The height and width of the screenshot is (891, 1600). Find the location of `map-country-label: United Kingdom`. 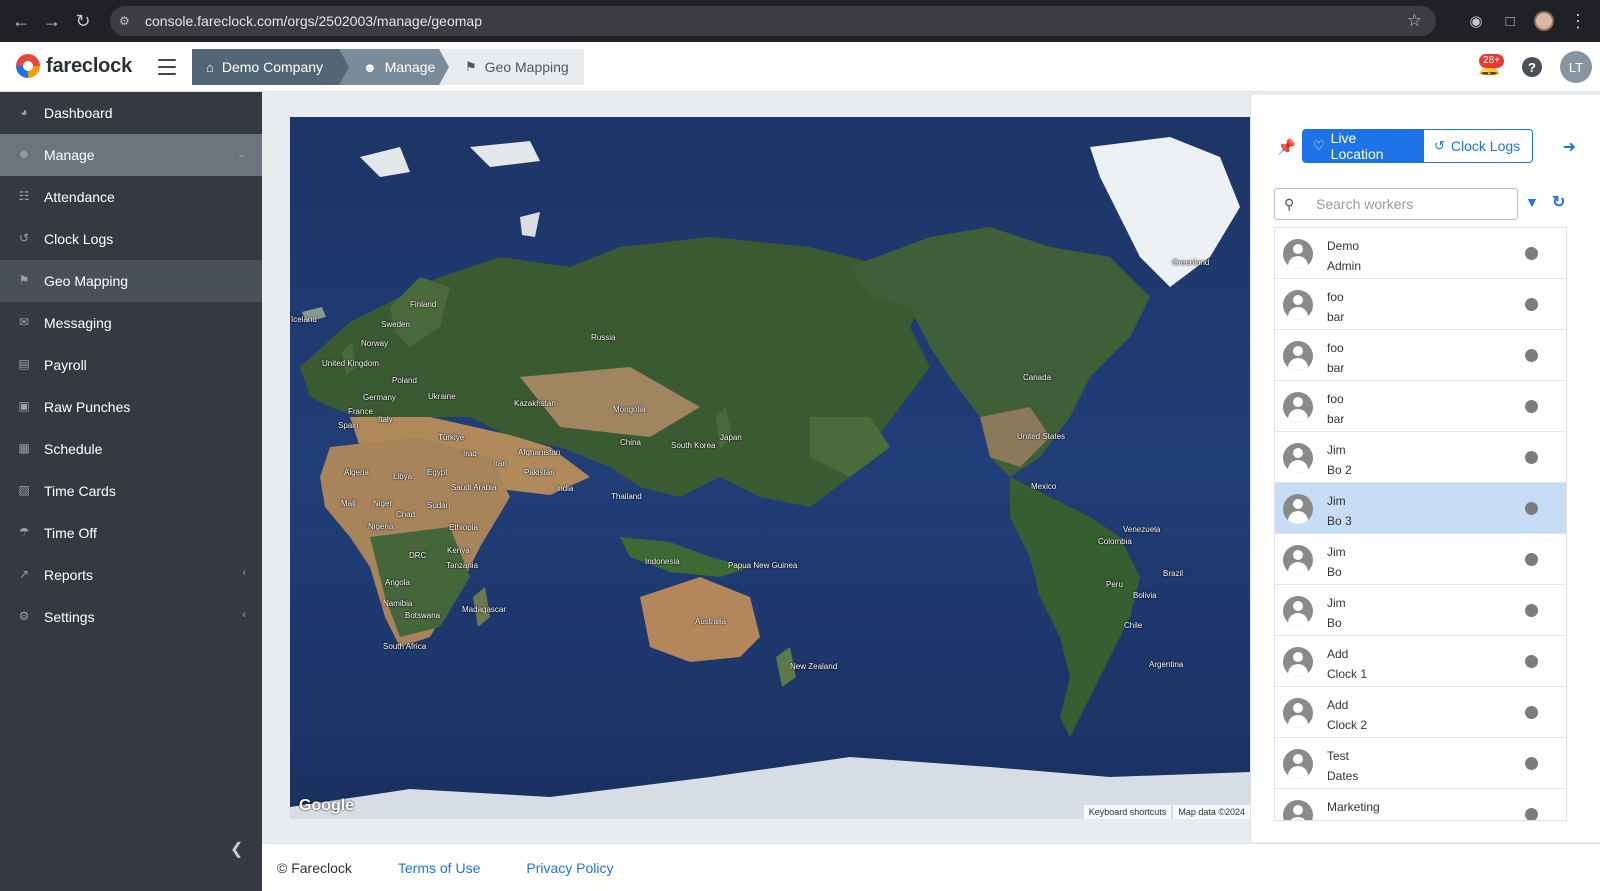

map-country-label: United Kingdom is located at coordinates (350, 363).